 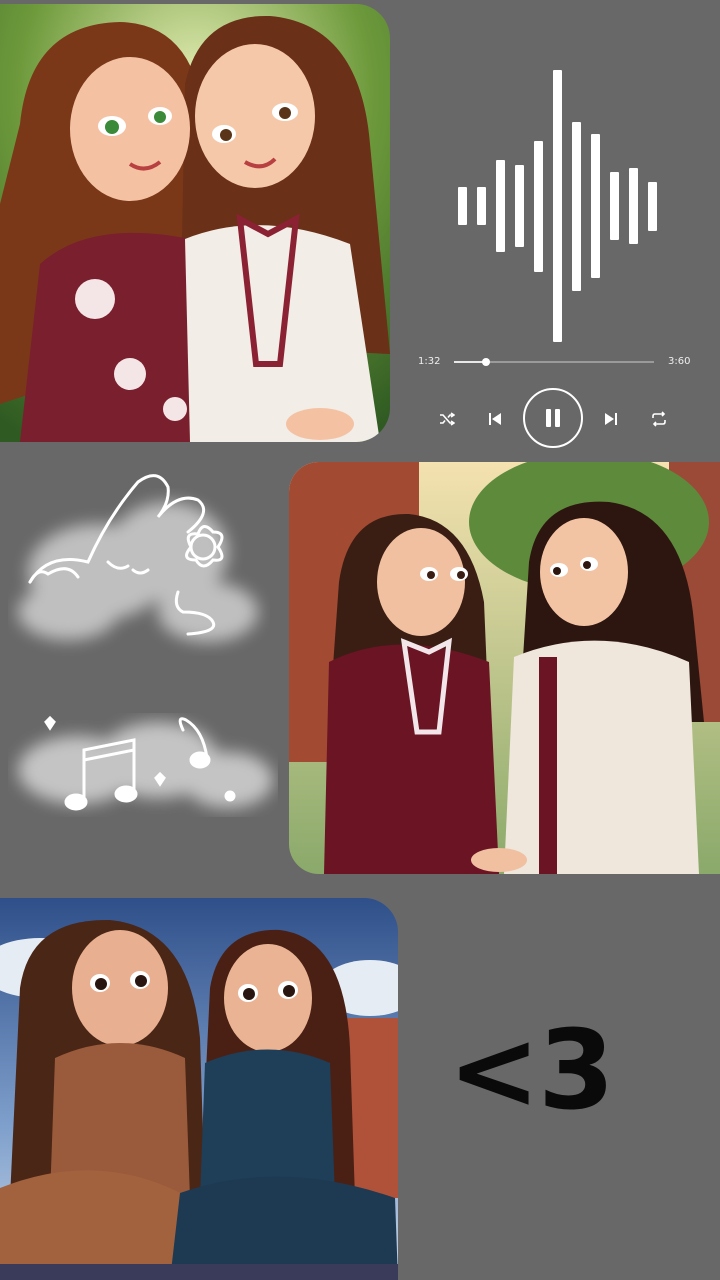 I want to click on audio-waveform, so click(x=564, y=206).